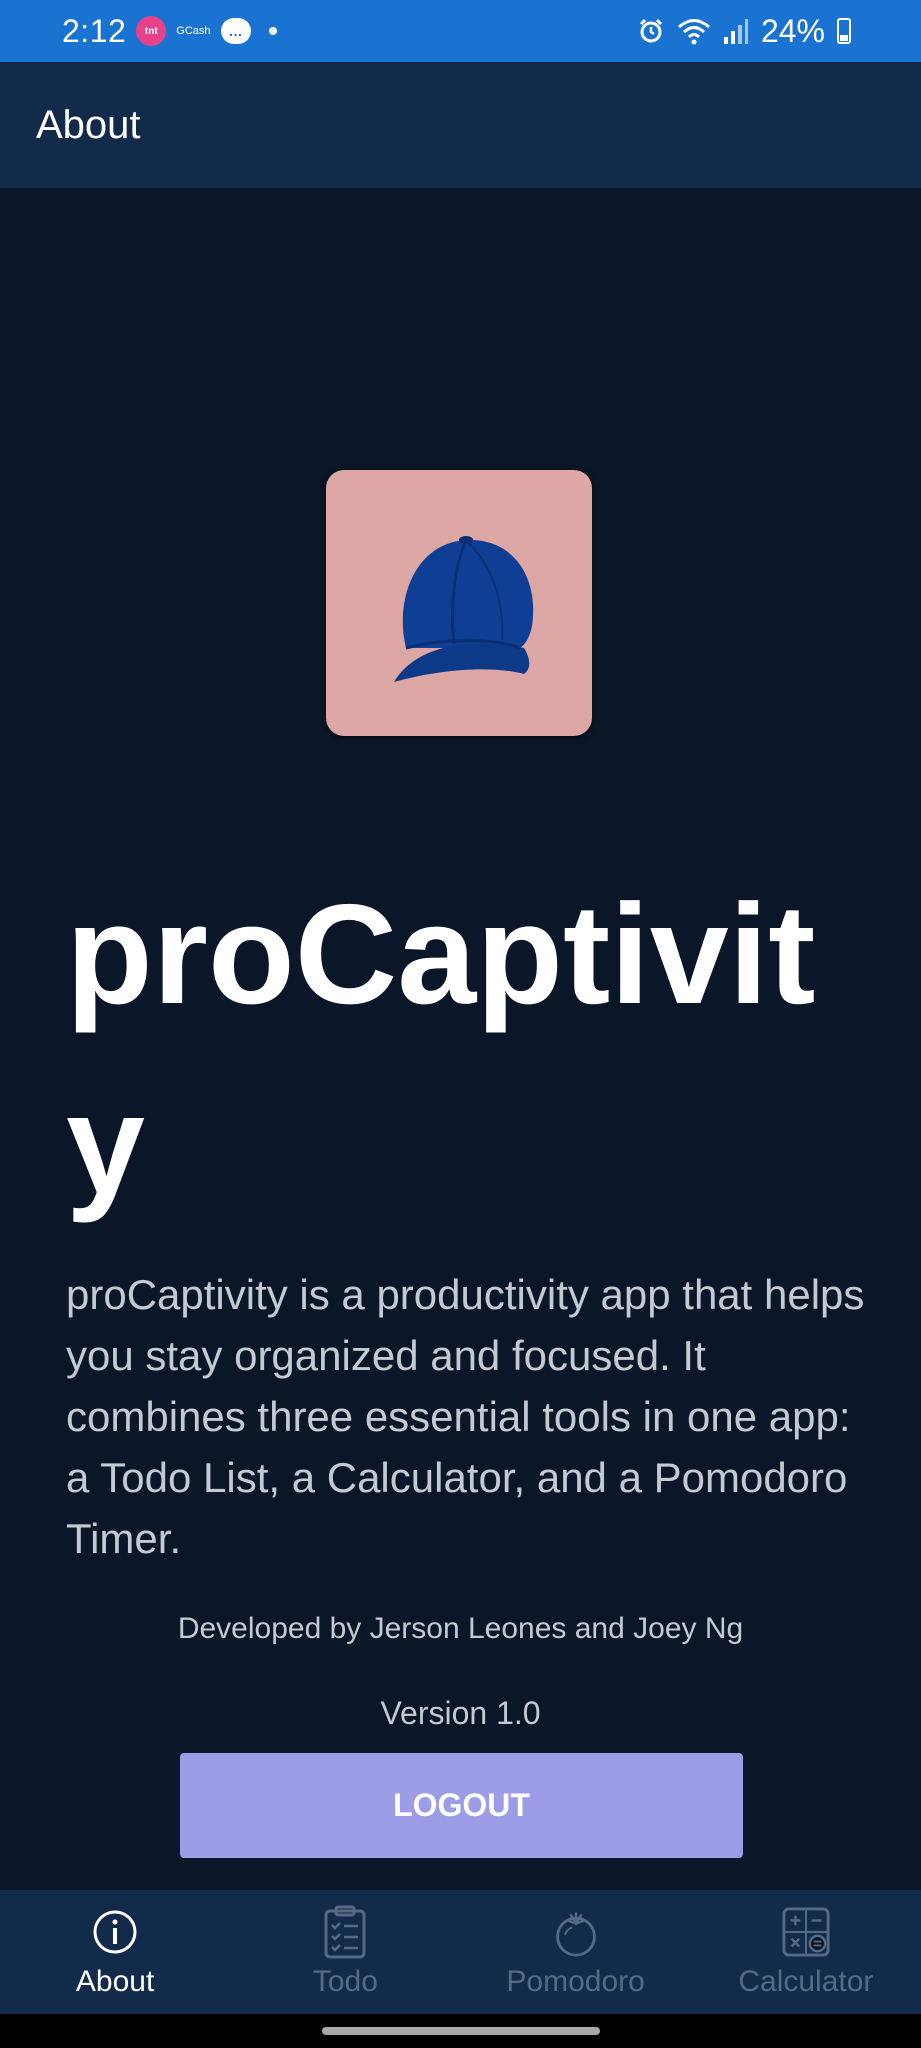 Image resolution: width=921 pixels, height=2048 pixels. Describe the element at coordinates (345, 1981) in the screenshot. I see `nav-label-todo: Todo` at that location.